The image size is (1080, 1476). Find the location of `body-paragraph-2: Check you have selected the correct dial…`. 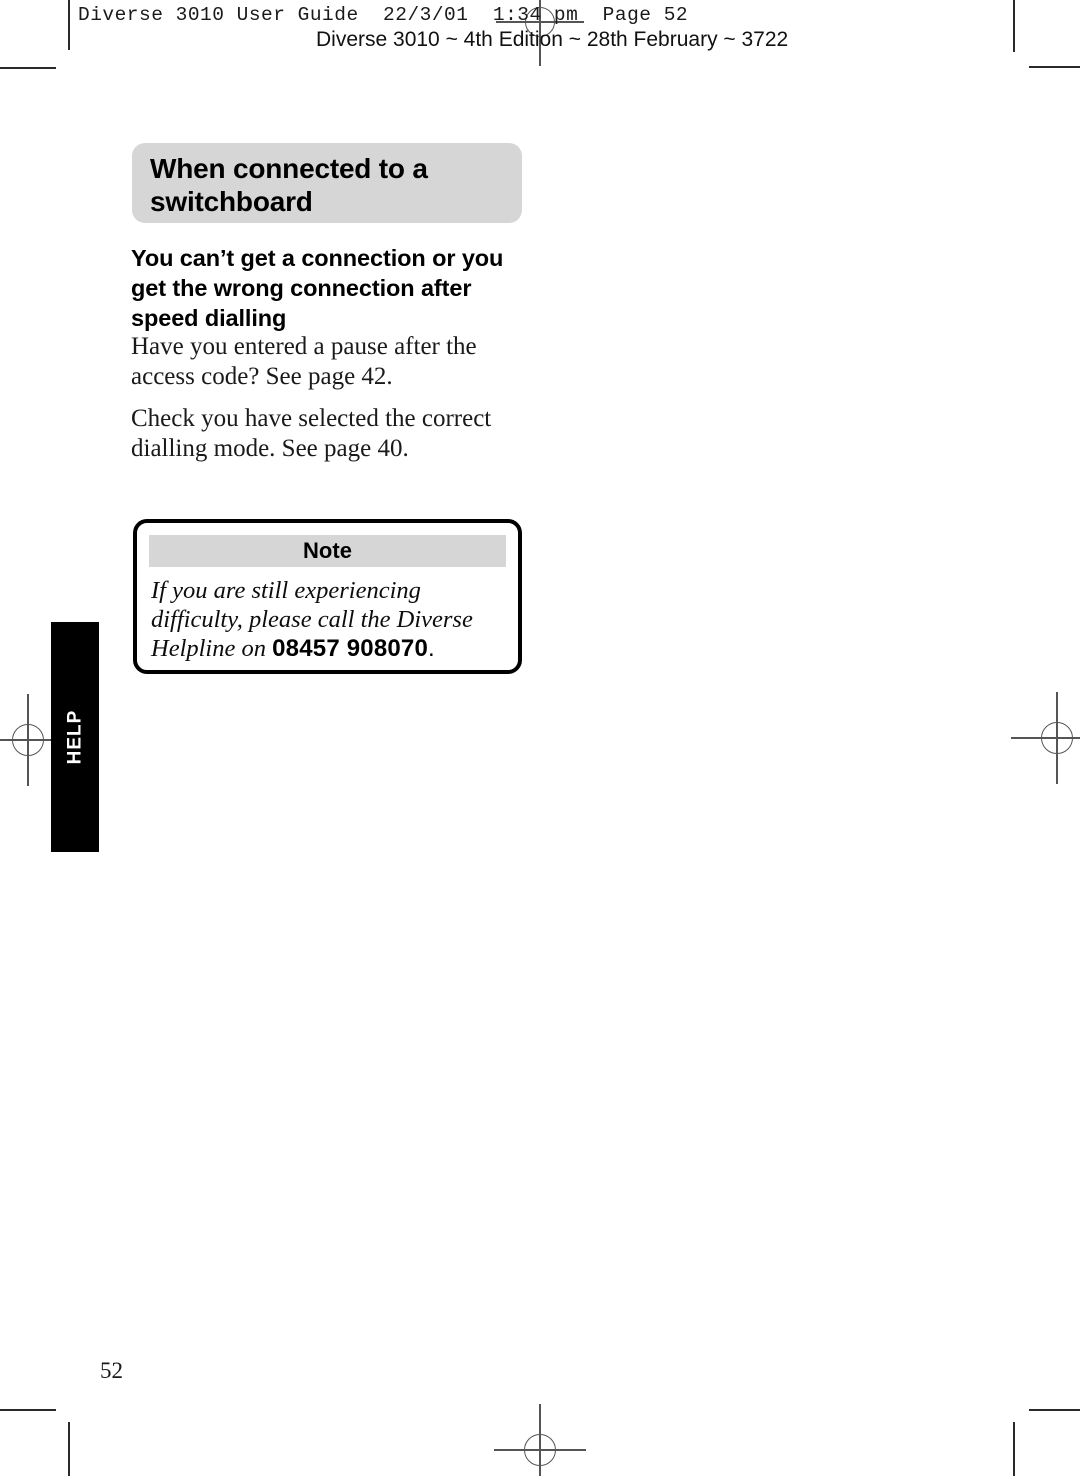

body-paragraph-2: Check you have selected the correct dial… is located at coordinates (311, 433).